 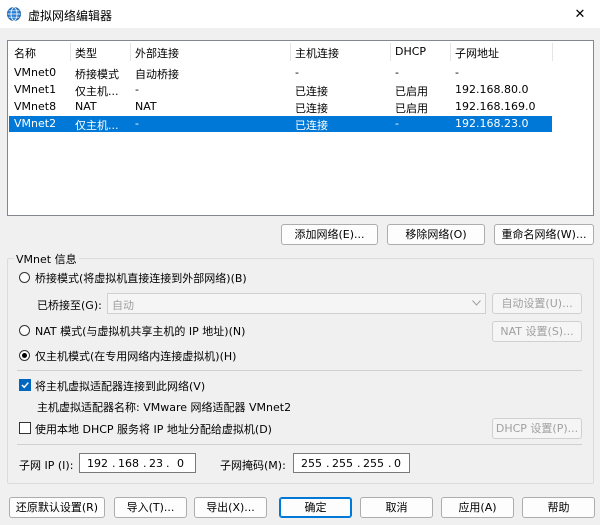 I want to click on title-bar: 虚拟网络编辑器 ✕, so click(x=300, y=14).